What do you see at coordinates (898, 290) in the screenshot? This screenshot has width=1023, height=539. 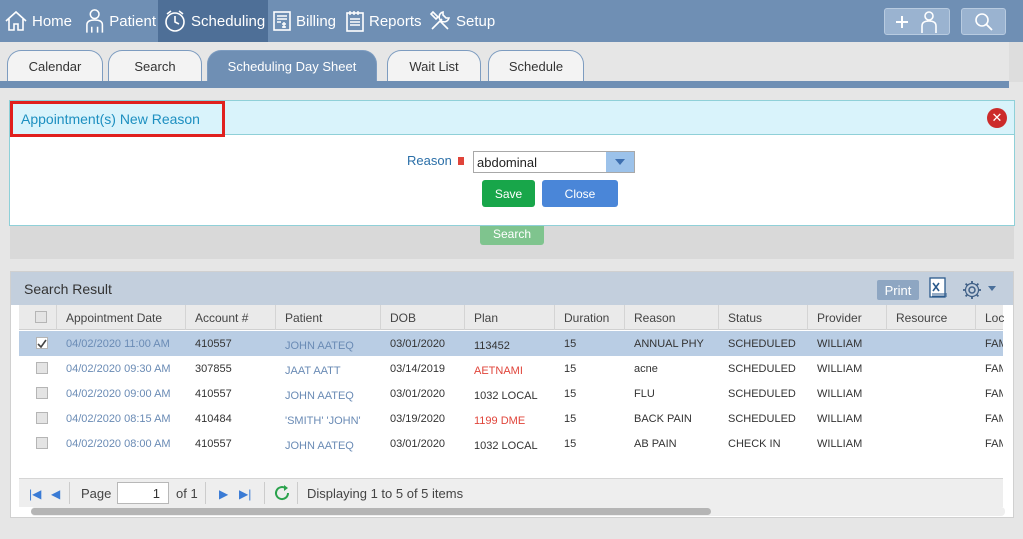 I see `print-button: Print` at bounding box center [898, 290].